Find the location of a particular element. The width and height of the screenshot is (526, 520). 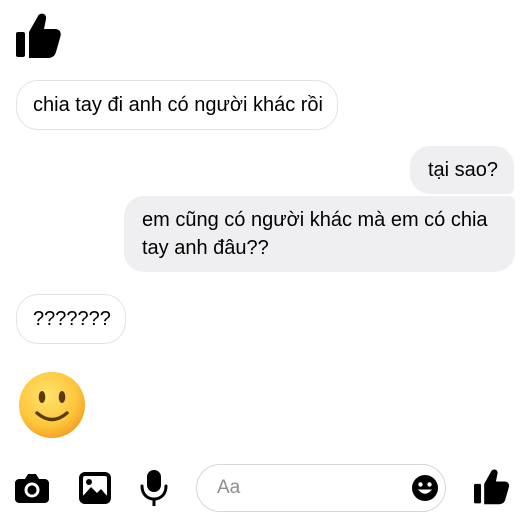

emoji-icon is located at coordinates (425, 488).